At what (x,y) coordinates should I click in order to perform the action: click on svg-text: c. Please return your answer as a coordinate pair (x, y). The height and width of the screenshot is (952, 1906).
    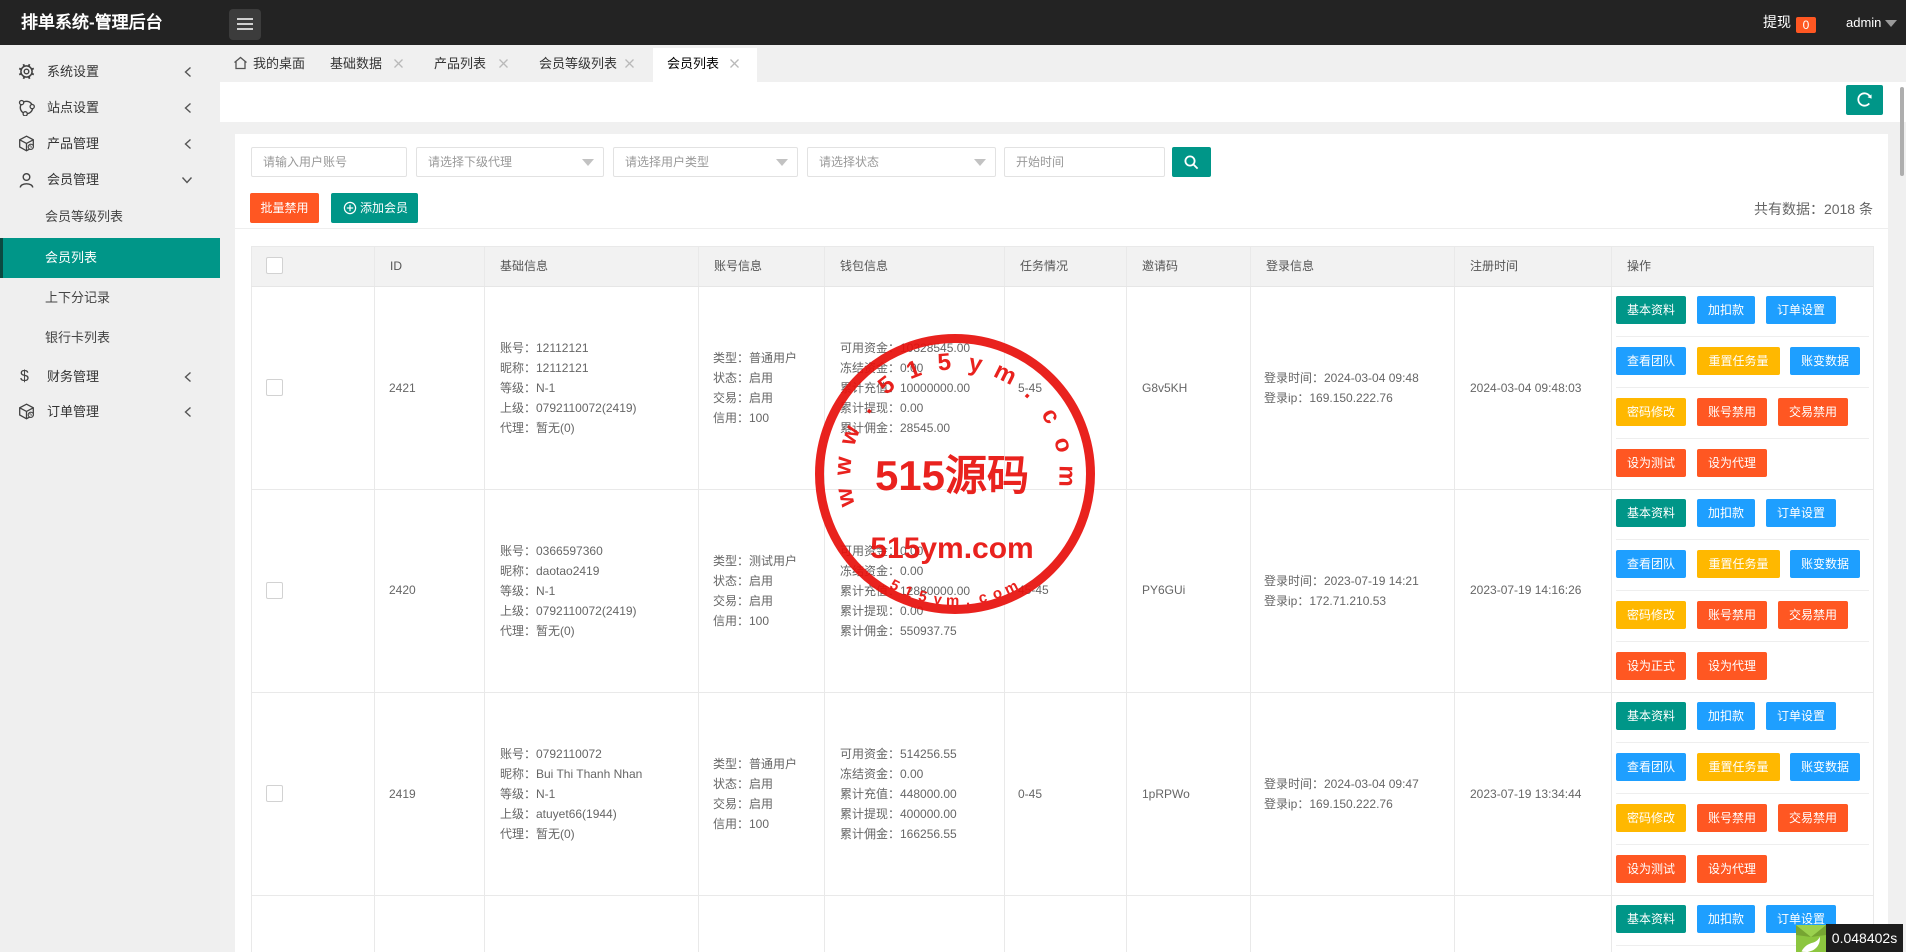
    Looking at the image, I should click on (1051, 415).